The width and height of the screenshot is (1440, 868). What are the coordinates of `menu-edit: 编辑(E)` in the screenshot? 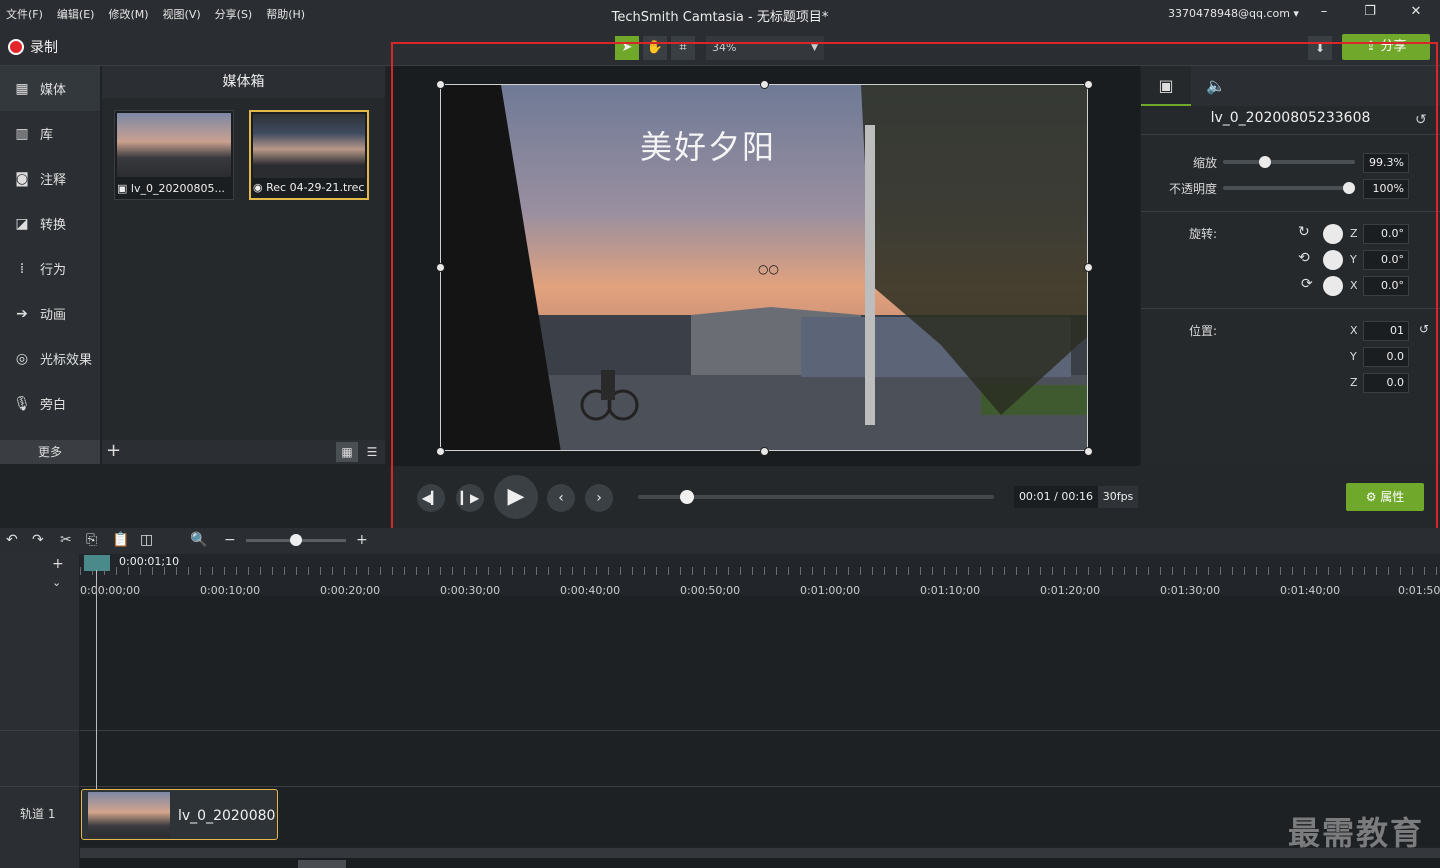 It's located at (76, 14).